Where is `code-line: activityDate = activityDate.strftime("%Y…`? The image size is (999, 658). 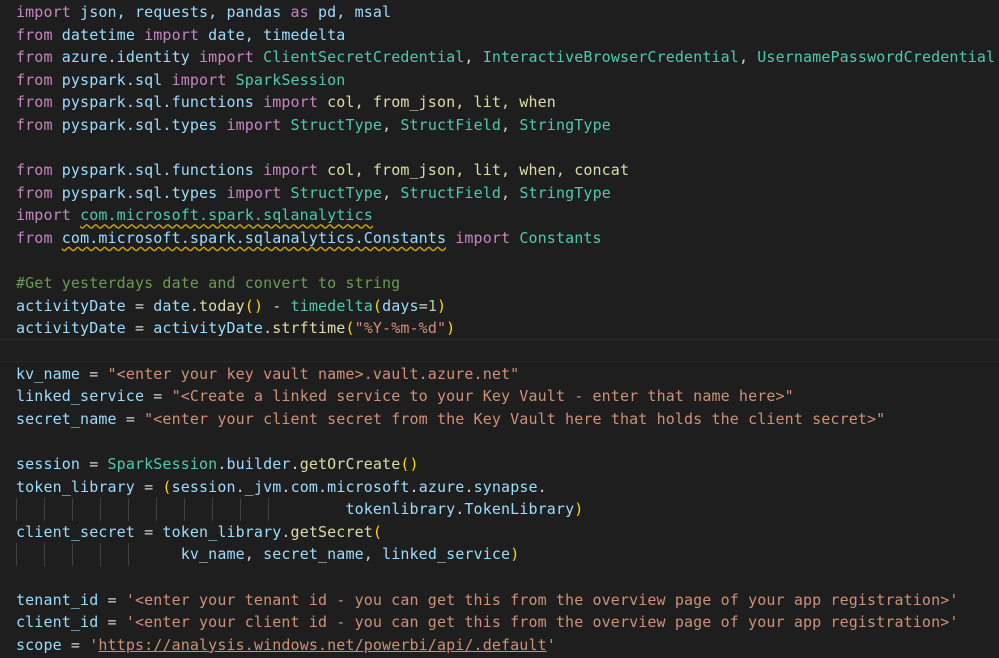
code-line: activityDate = activityDate.strftime("%Y… is located at coordinates (235, 328).